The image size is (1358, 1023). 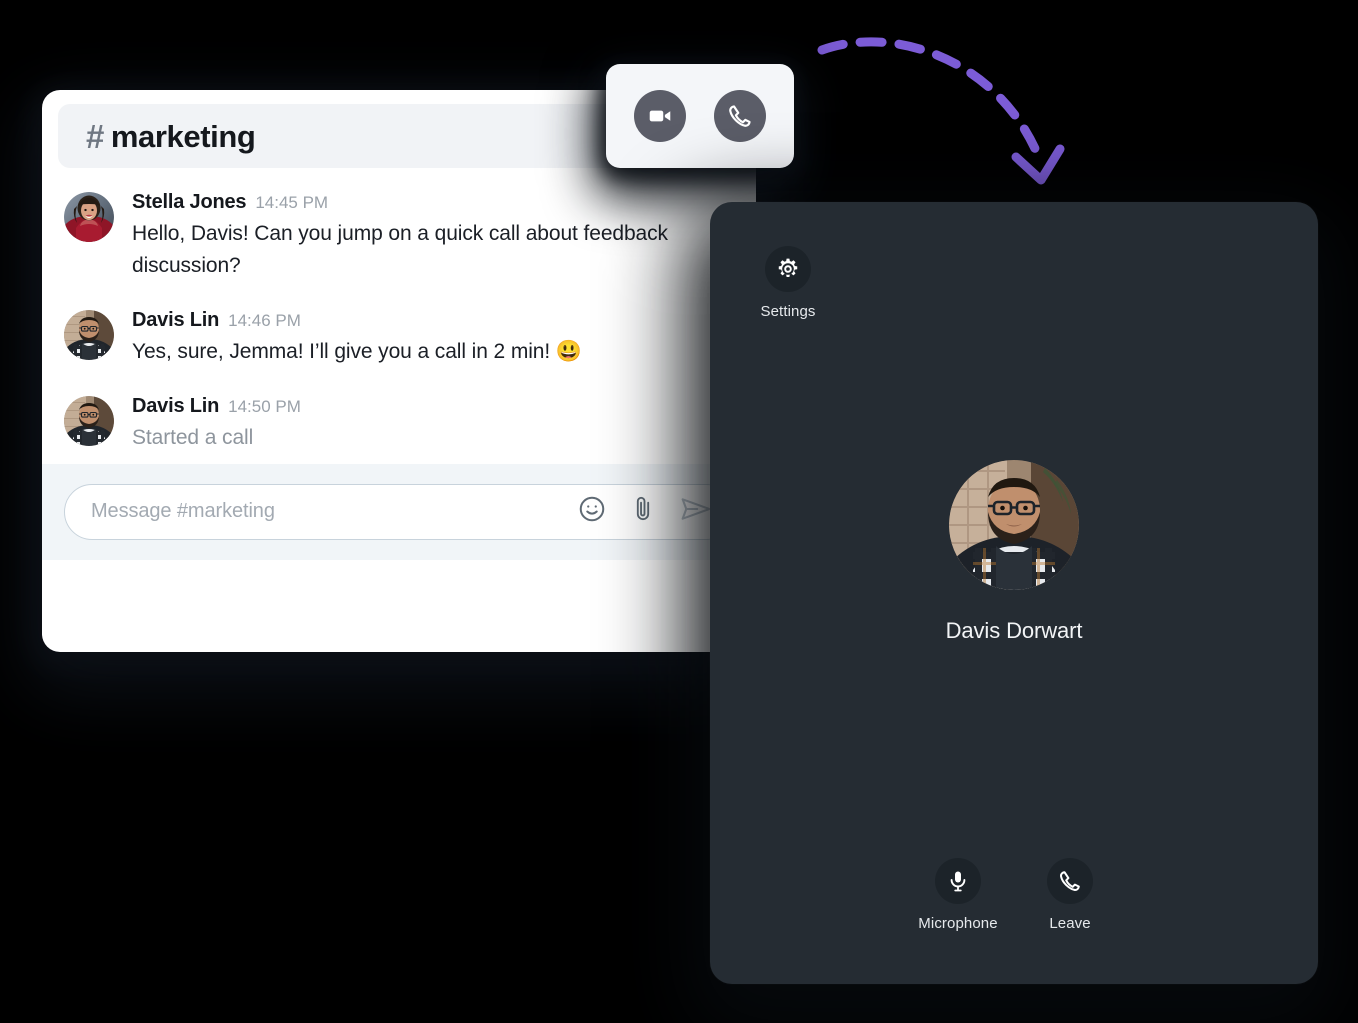 I want to click on composer-icon-group, so click(x=648, y=511).